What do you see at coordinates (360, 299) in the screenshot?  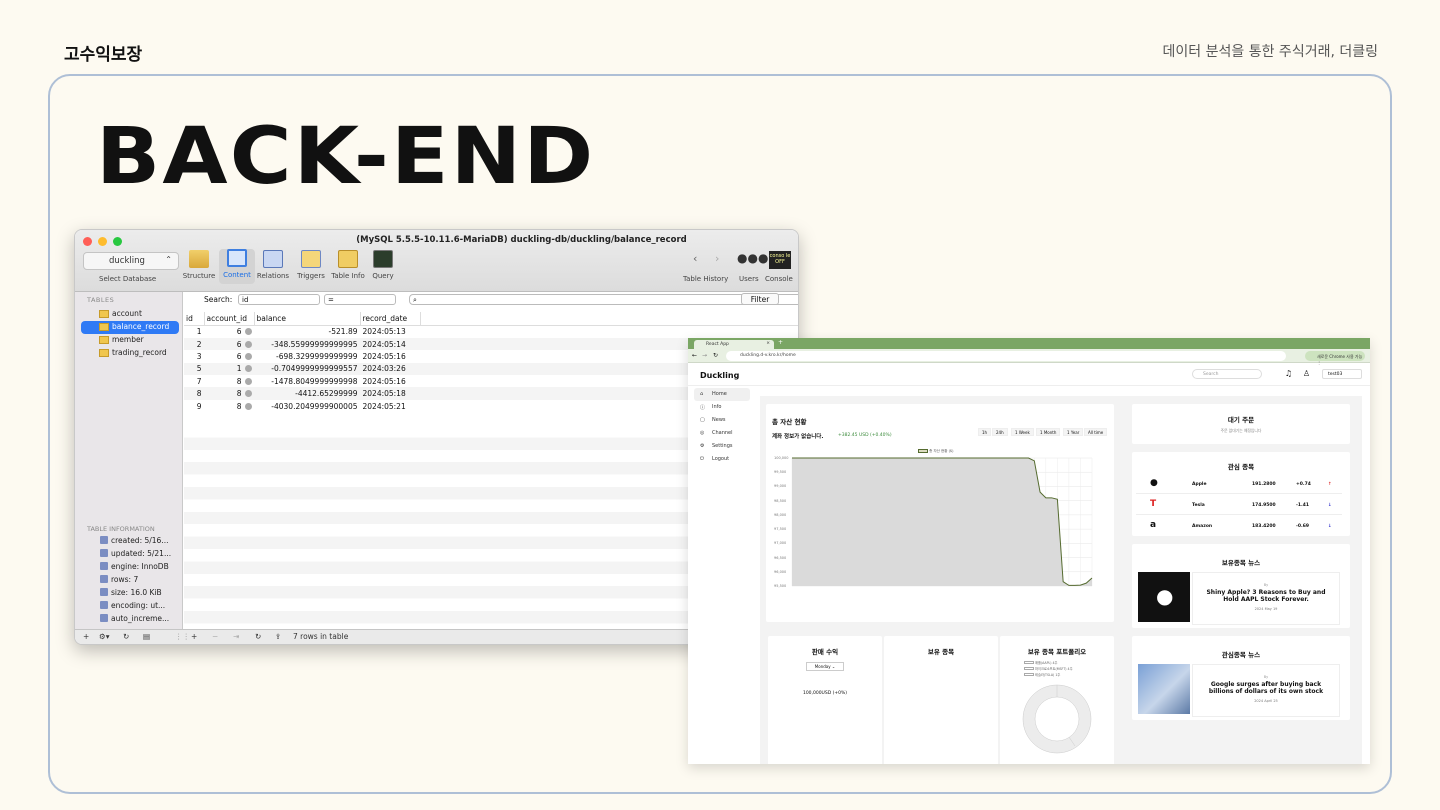 I see `search-operator-select: =` at bounding box center [360, 299].